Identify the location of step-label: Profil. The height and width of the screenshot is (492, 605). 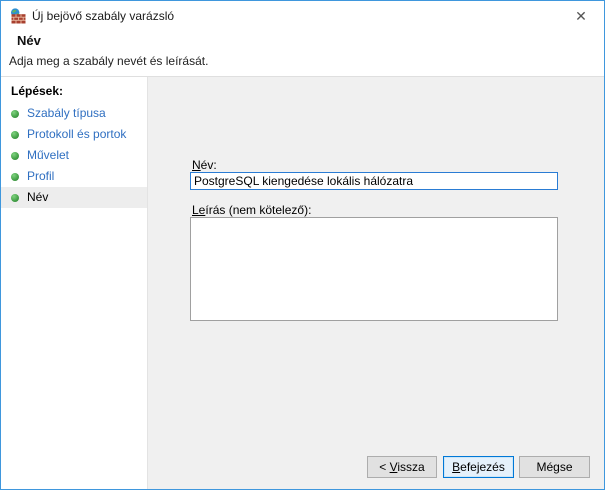
(41, 176).